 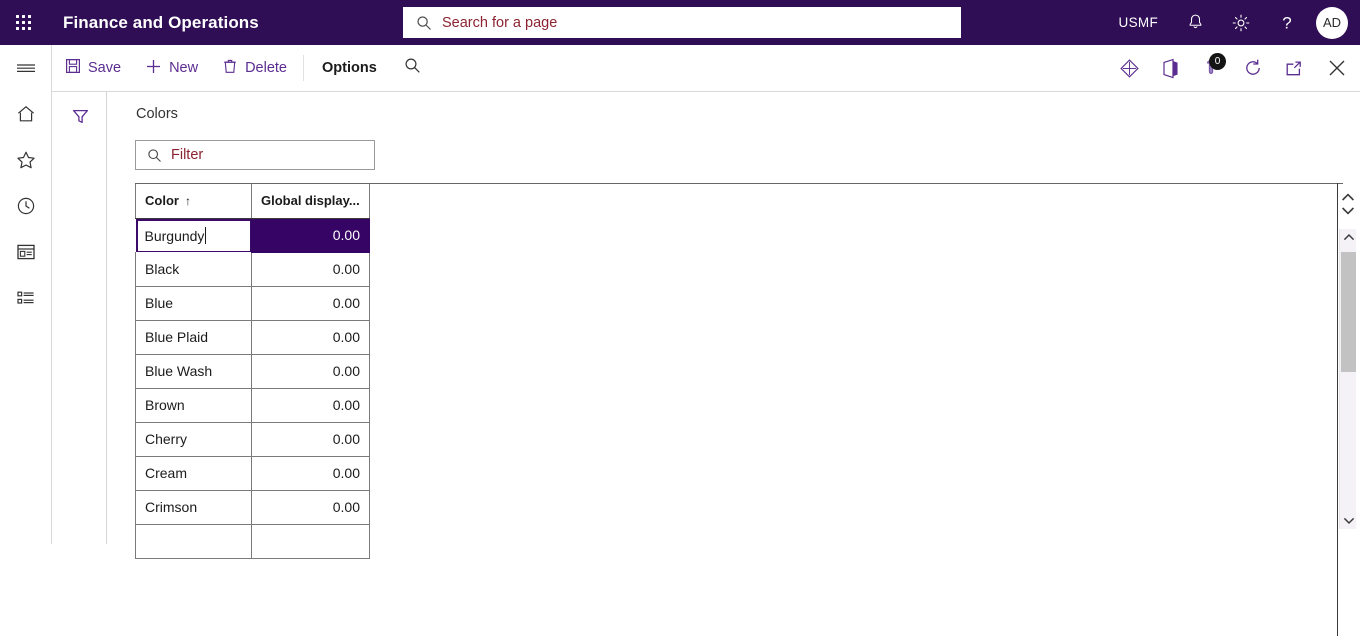 I want to click on grid-filter-placeholder: Filter, so click(x=187, y=155).